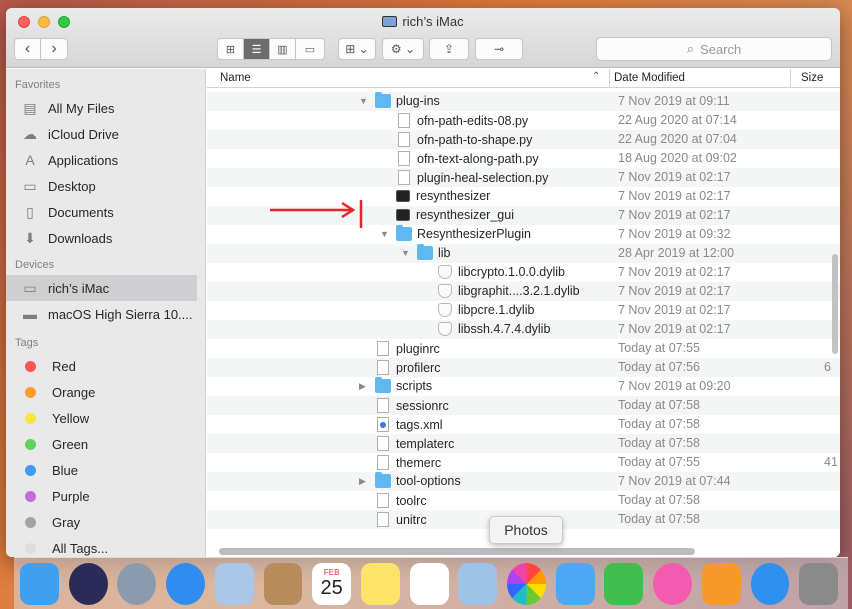 This screenshot has width=852, height=609. What do you see at coordinates (310, 49) in the screenshot?
I see `coverflow-view-button: ▭` at bounding box center [310, 49].